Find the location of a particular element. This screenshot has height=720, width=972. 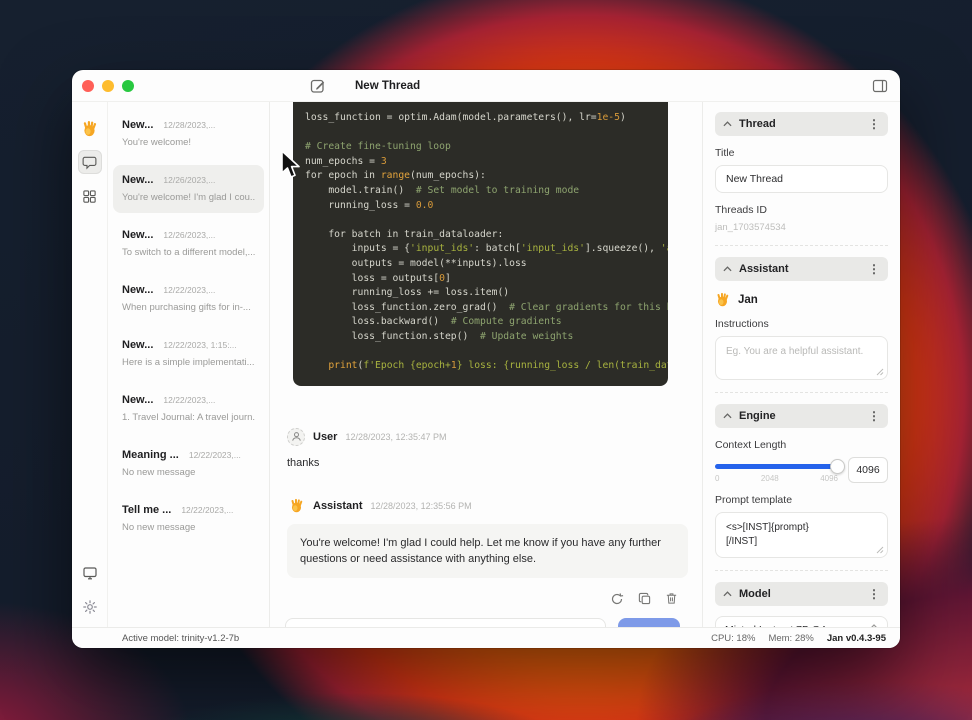

message-role: User is located at coordinates (325, 436).